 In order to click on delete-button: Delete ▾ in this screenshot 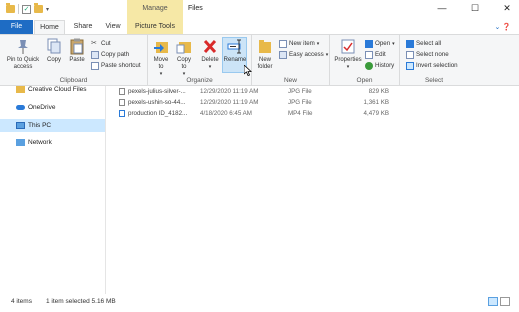, I will do `click(210, 54)`.